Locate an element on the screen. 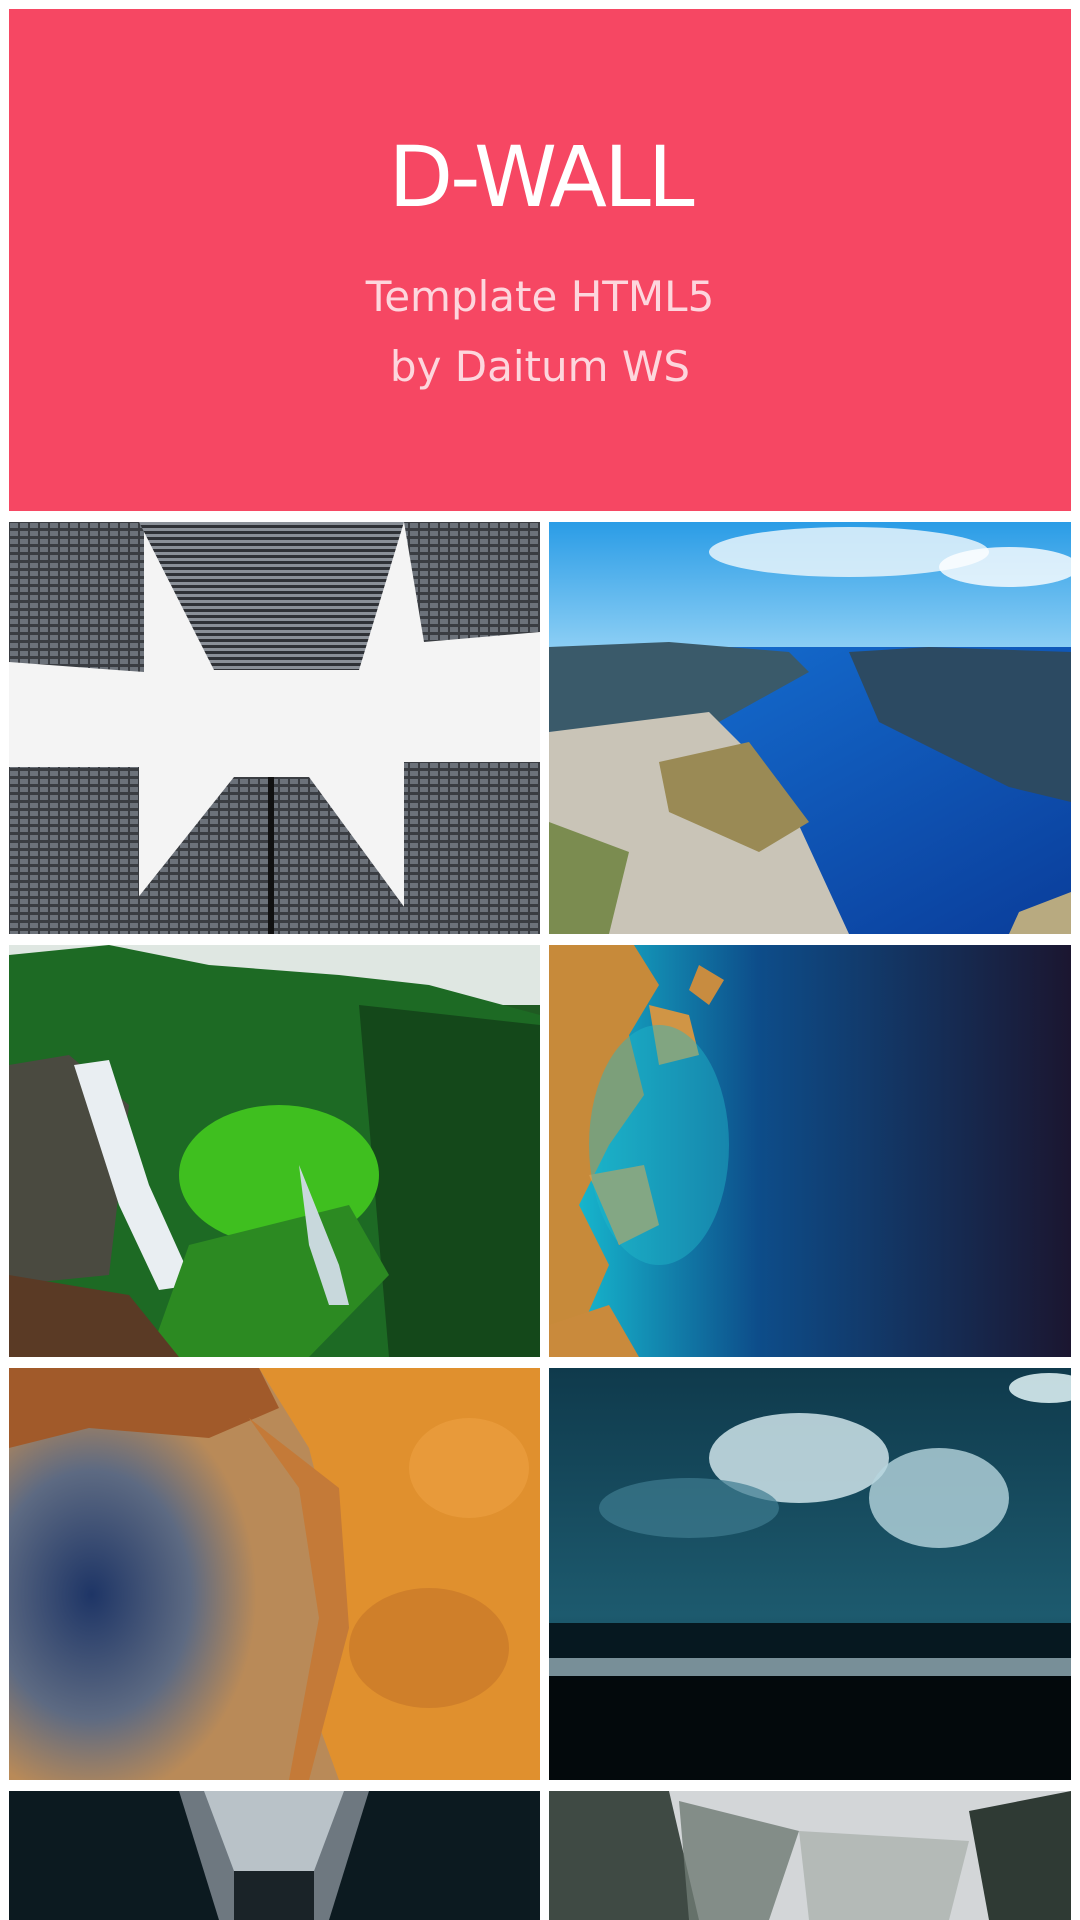 The width and height of the screenshot is (1080, 1920). gallery-tile-aerial-coast is located at coordinates (810, 1151).